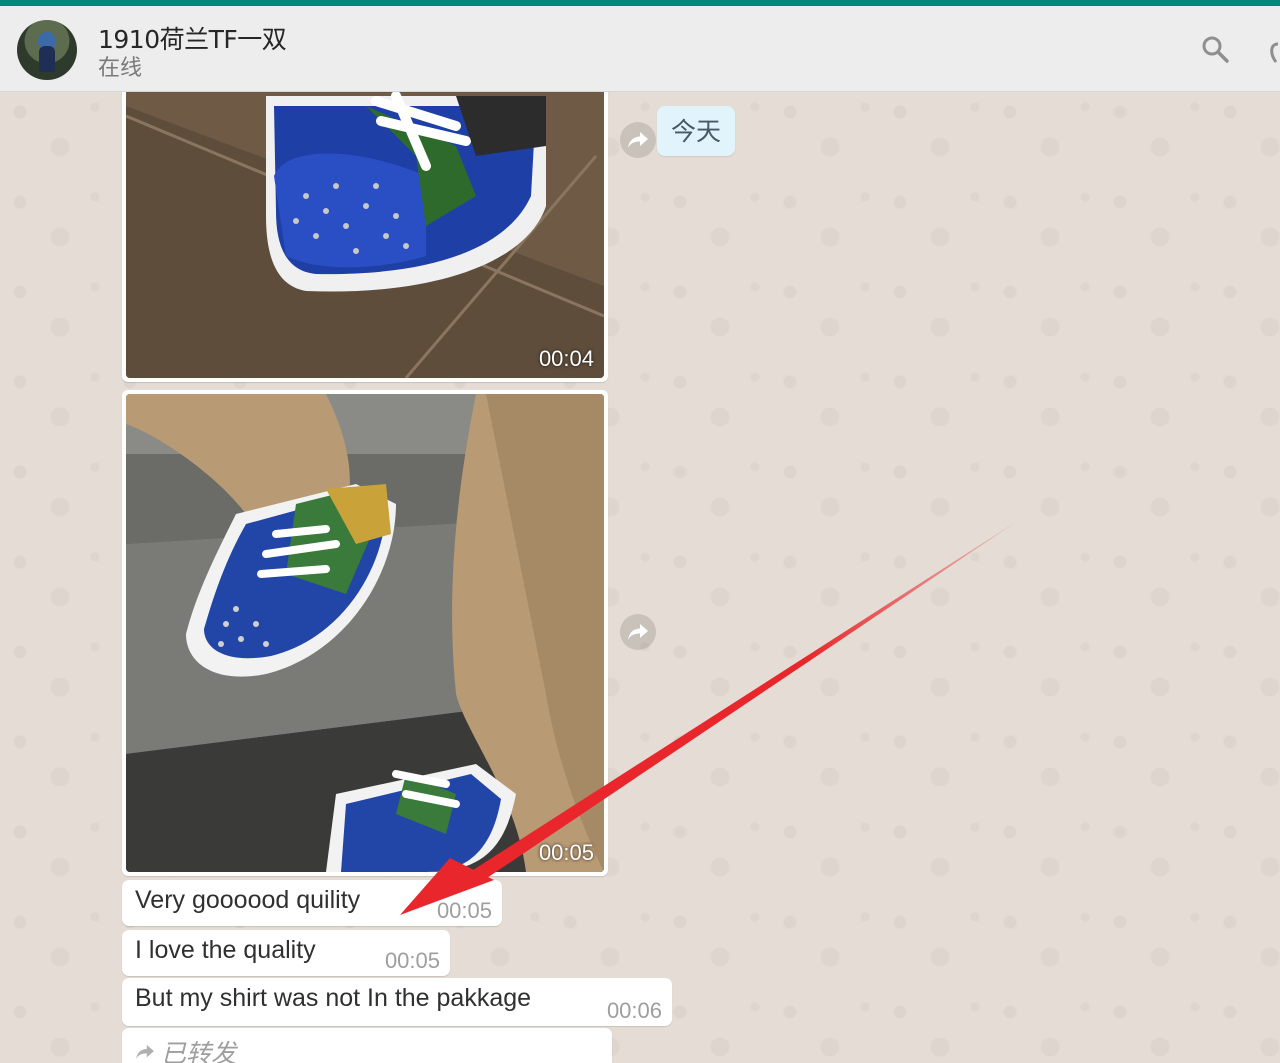 Image resolution: width=1280 pixels, height=1063 pixels. I want to click on message-bubble: Very goooood quility 00:05, so click(312, 903).